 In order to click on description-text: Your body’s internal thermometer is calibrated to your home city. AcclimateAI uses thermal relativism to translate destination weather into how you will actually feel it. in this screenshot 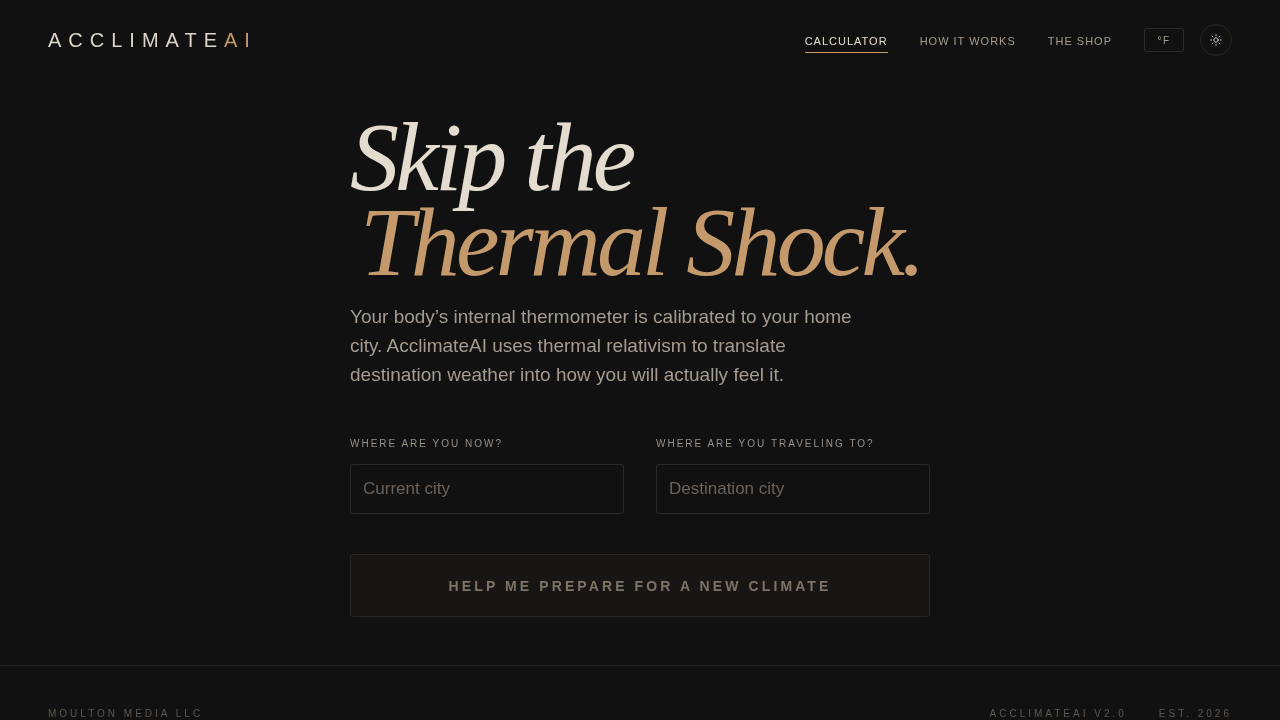, I will do `click(601, 346)`.